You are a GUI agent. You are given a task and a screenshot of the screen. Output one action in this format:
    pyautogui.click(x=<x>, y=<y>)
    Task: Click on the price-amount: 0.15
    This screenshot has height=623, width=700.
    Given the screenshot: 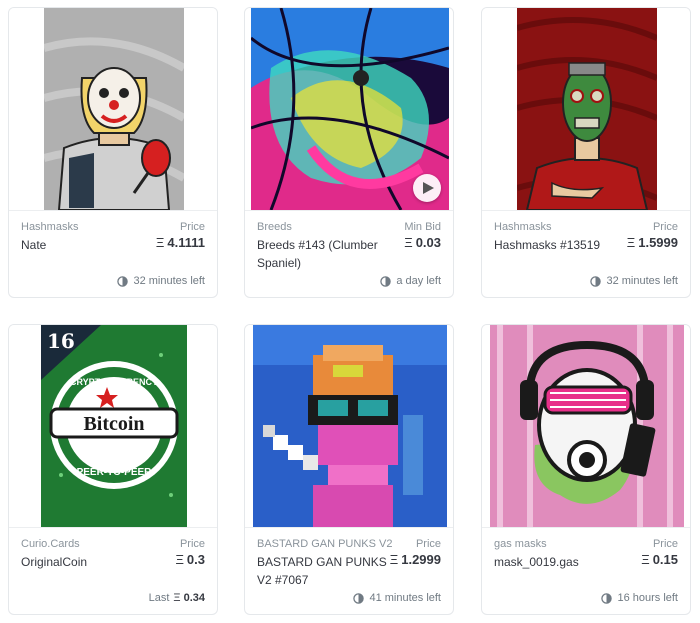 What is the action you would take?
    pyautogui.click(x=665, y=559)
    